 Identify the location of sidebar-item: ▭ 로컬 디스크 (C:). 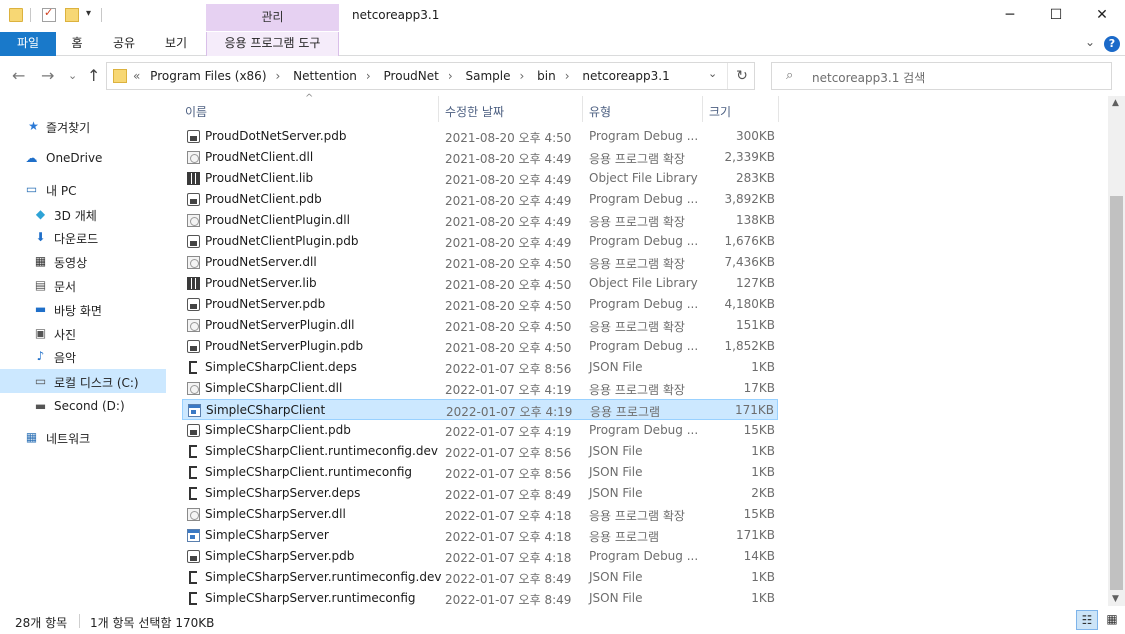
(83, 381).